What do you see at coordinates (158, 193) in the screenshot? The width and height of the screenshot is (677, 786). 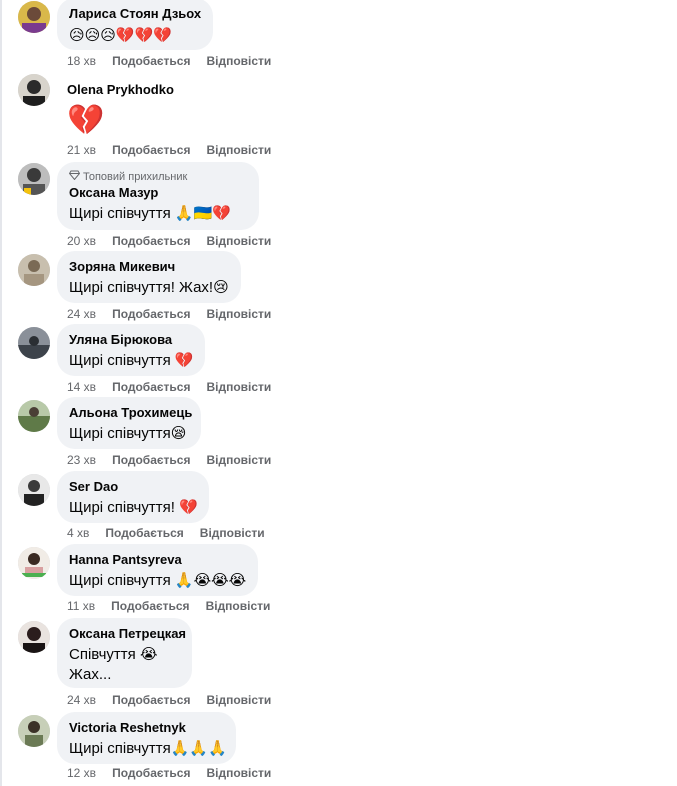 I see `comment-author: Оксана Мазур` at bounding box center [158, 193].